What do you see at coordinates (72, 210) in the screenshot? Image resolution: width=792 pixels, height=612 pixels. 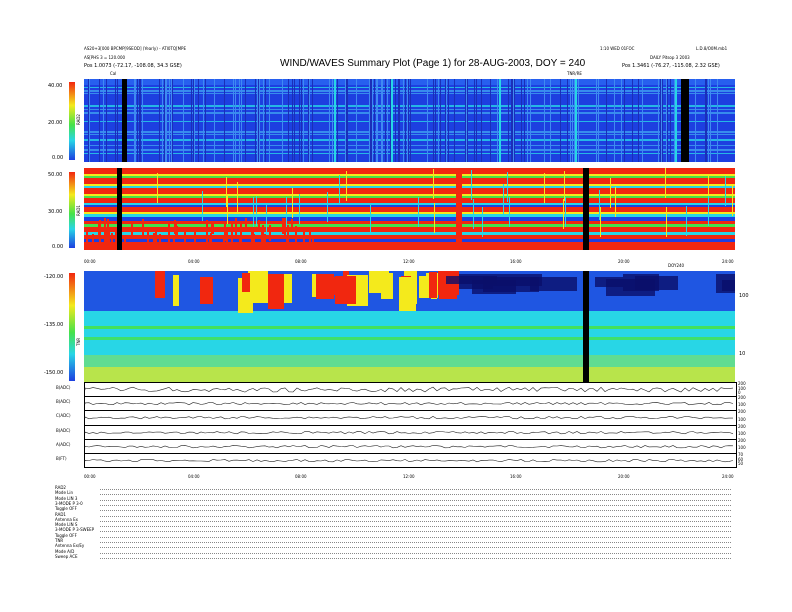 I see `rad1-colorbar` at bounding box center [72, 210].